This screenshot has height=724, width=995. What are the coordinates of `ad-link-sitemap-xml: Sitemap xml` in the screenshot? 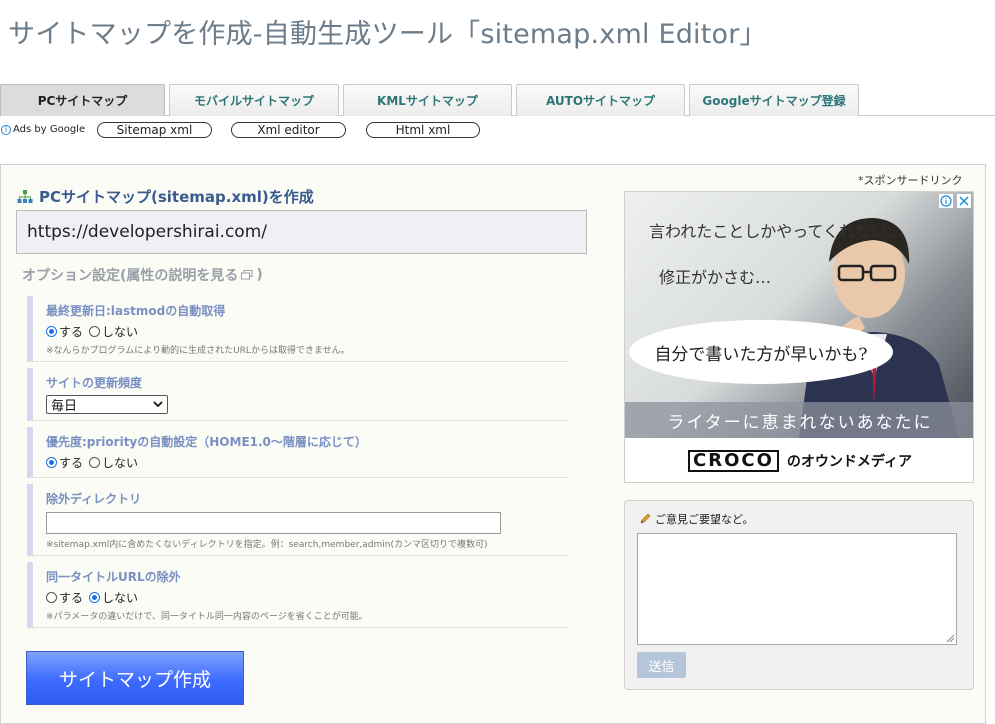 It's located at (154, 130).